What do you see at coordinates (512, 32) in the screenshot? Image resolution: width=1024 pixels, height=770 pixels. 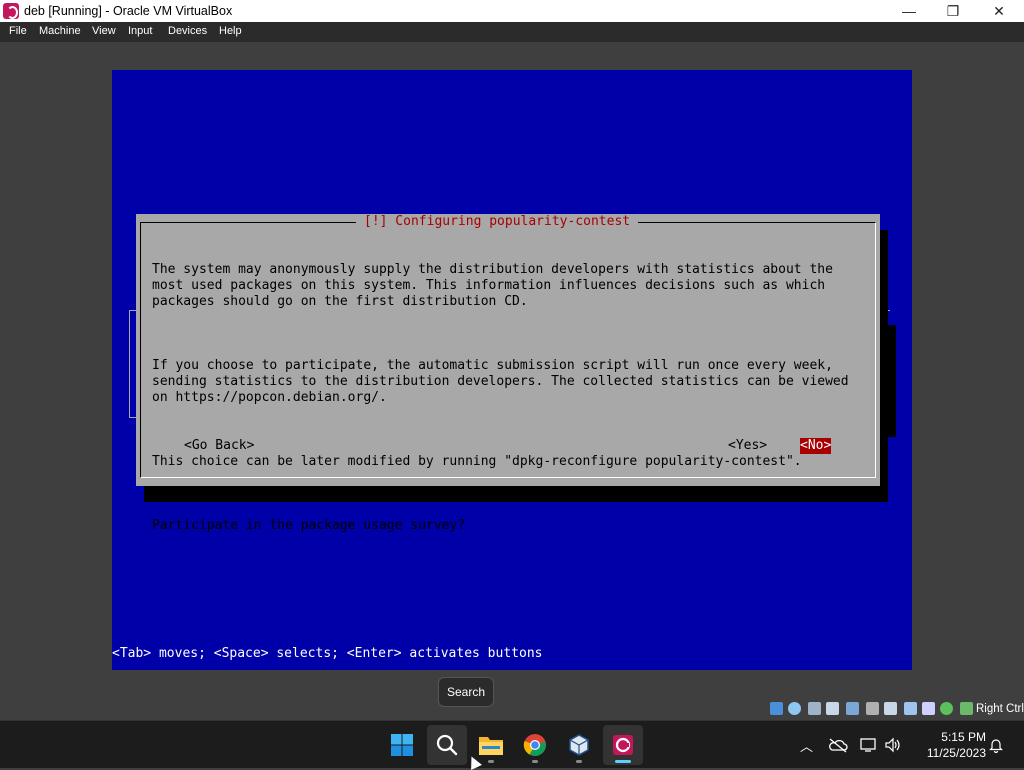 I see `menu-bar: File Machine View Input Devices Help` at bounding box center [512, 32].